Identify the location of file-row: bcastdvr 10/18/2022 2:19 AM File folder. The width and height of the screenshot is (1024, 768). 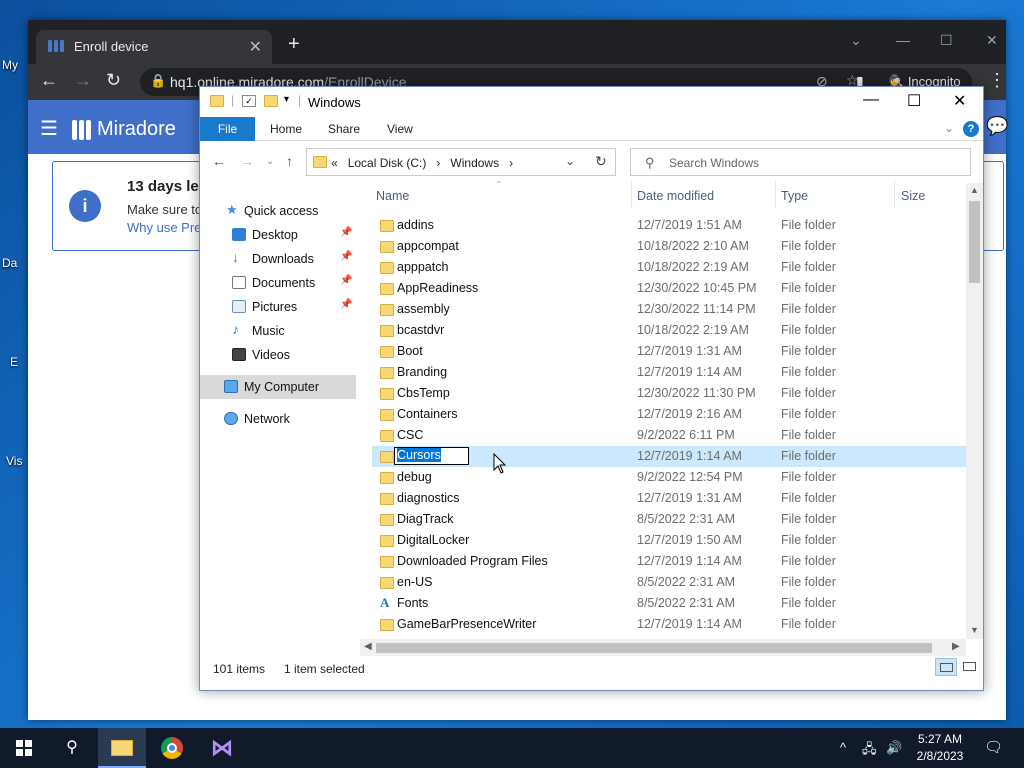
(669, 330).